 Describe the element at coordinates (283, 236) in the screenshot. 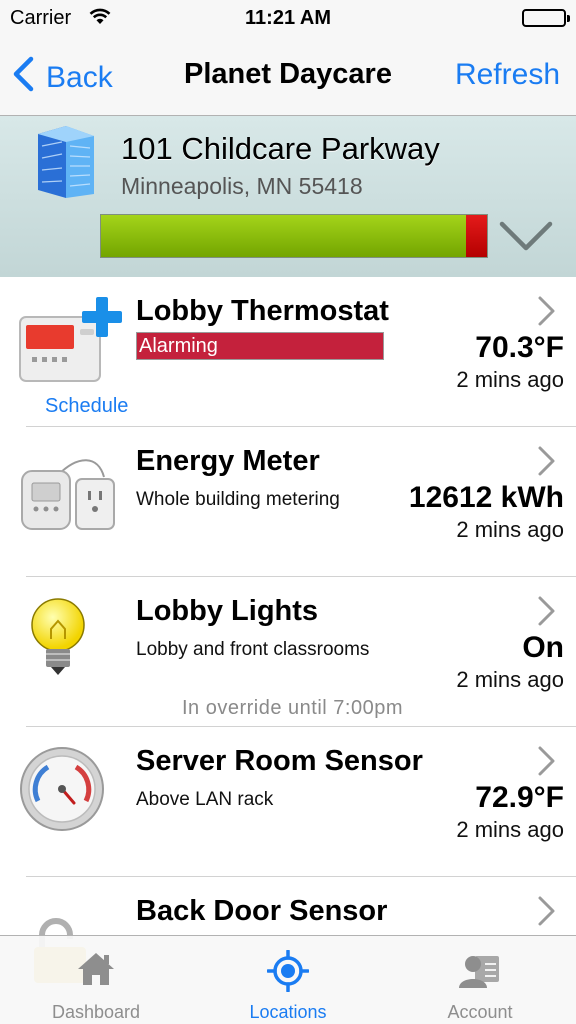

I see `health-ok-segment` at that location.